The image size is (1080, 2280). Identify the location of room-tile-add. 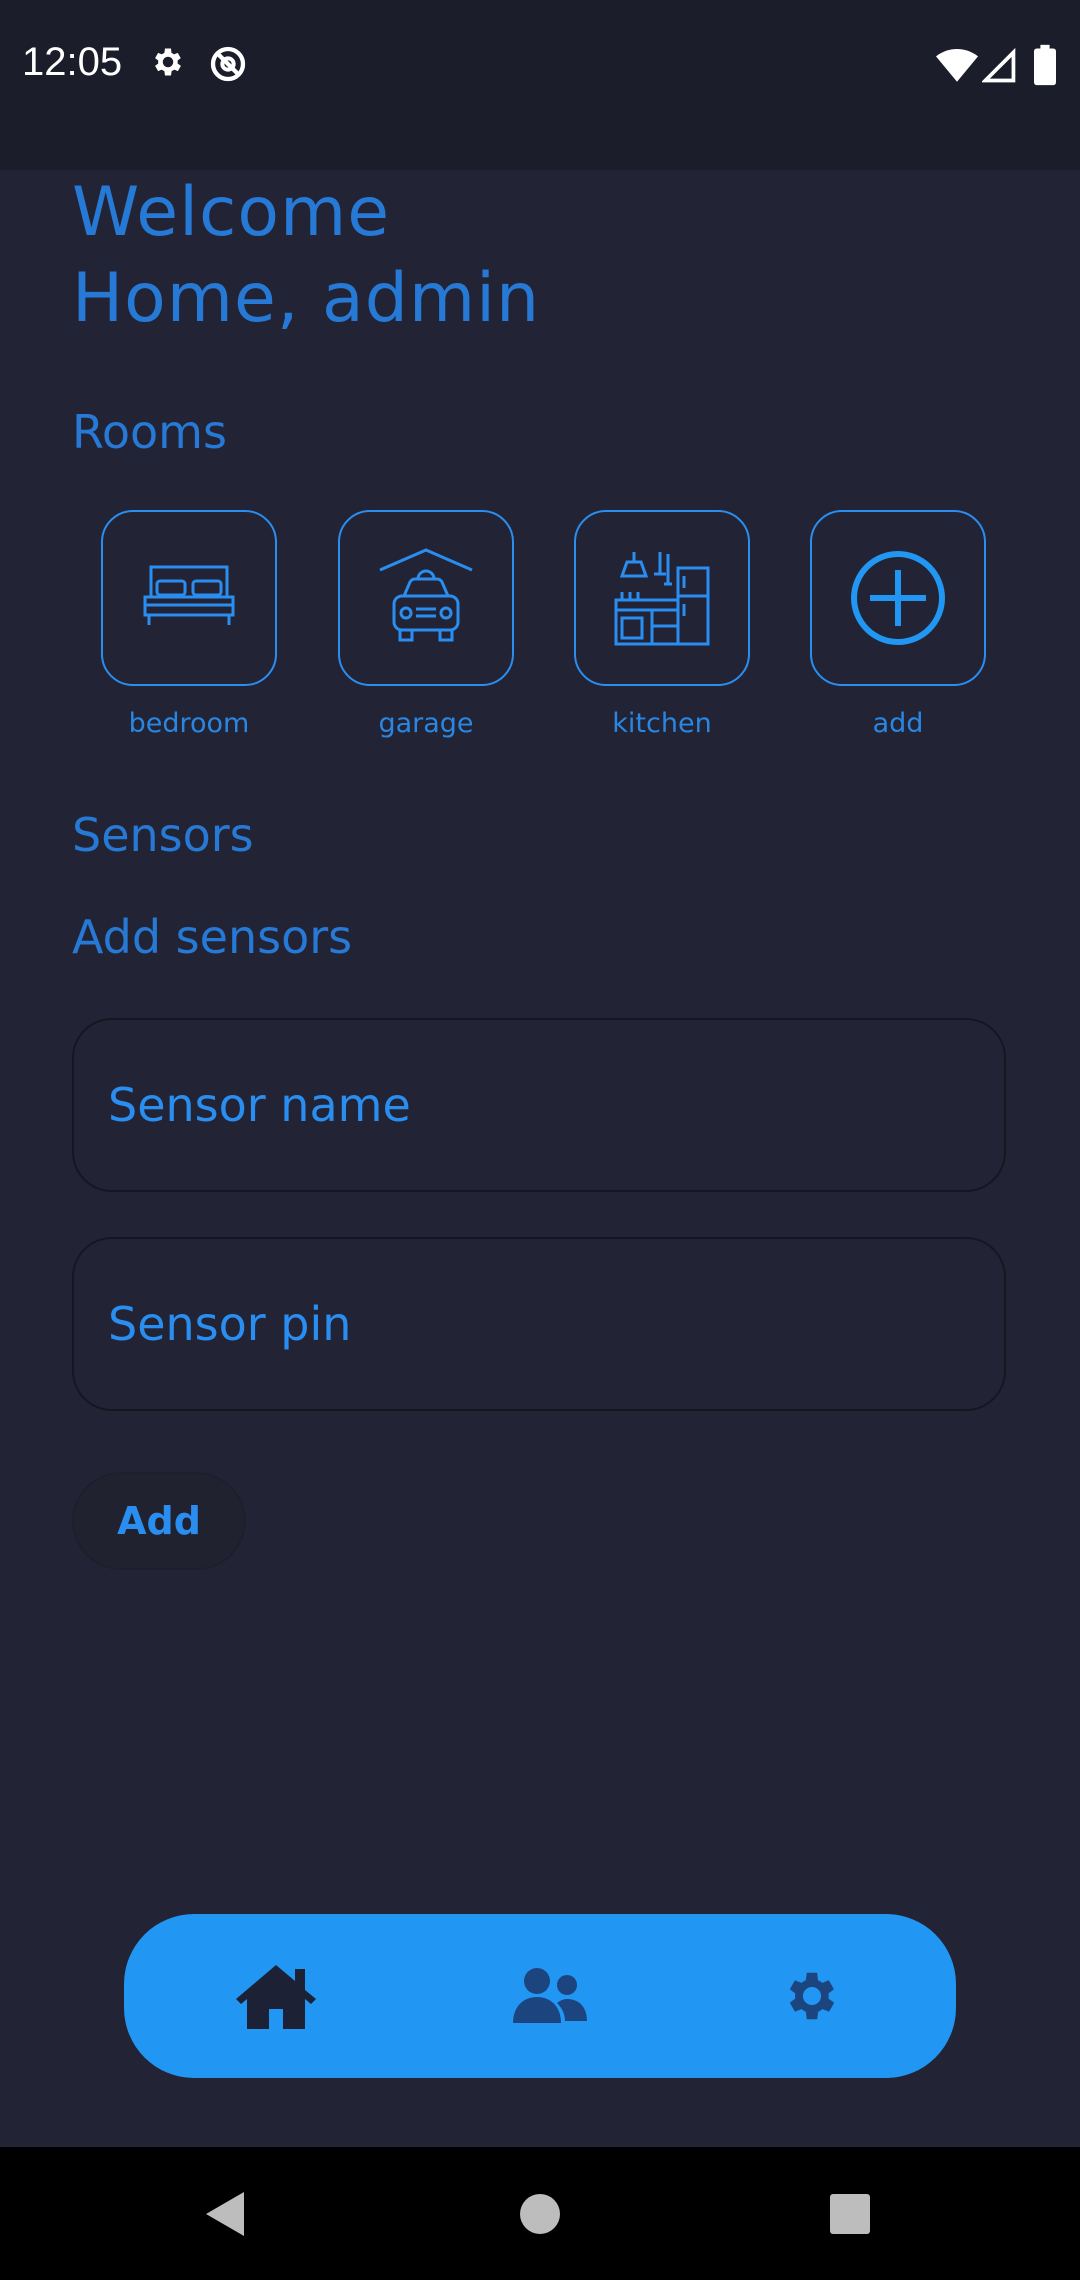
(898, 598).